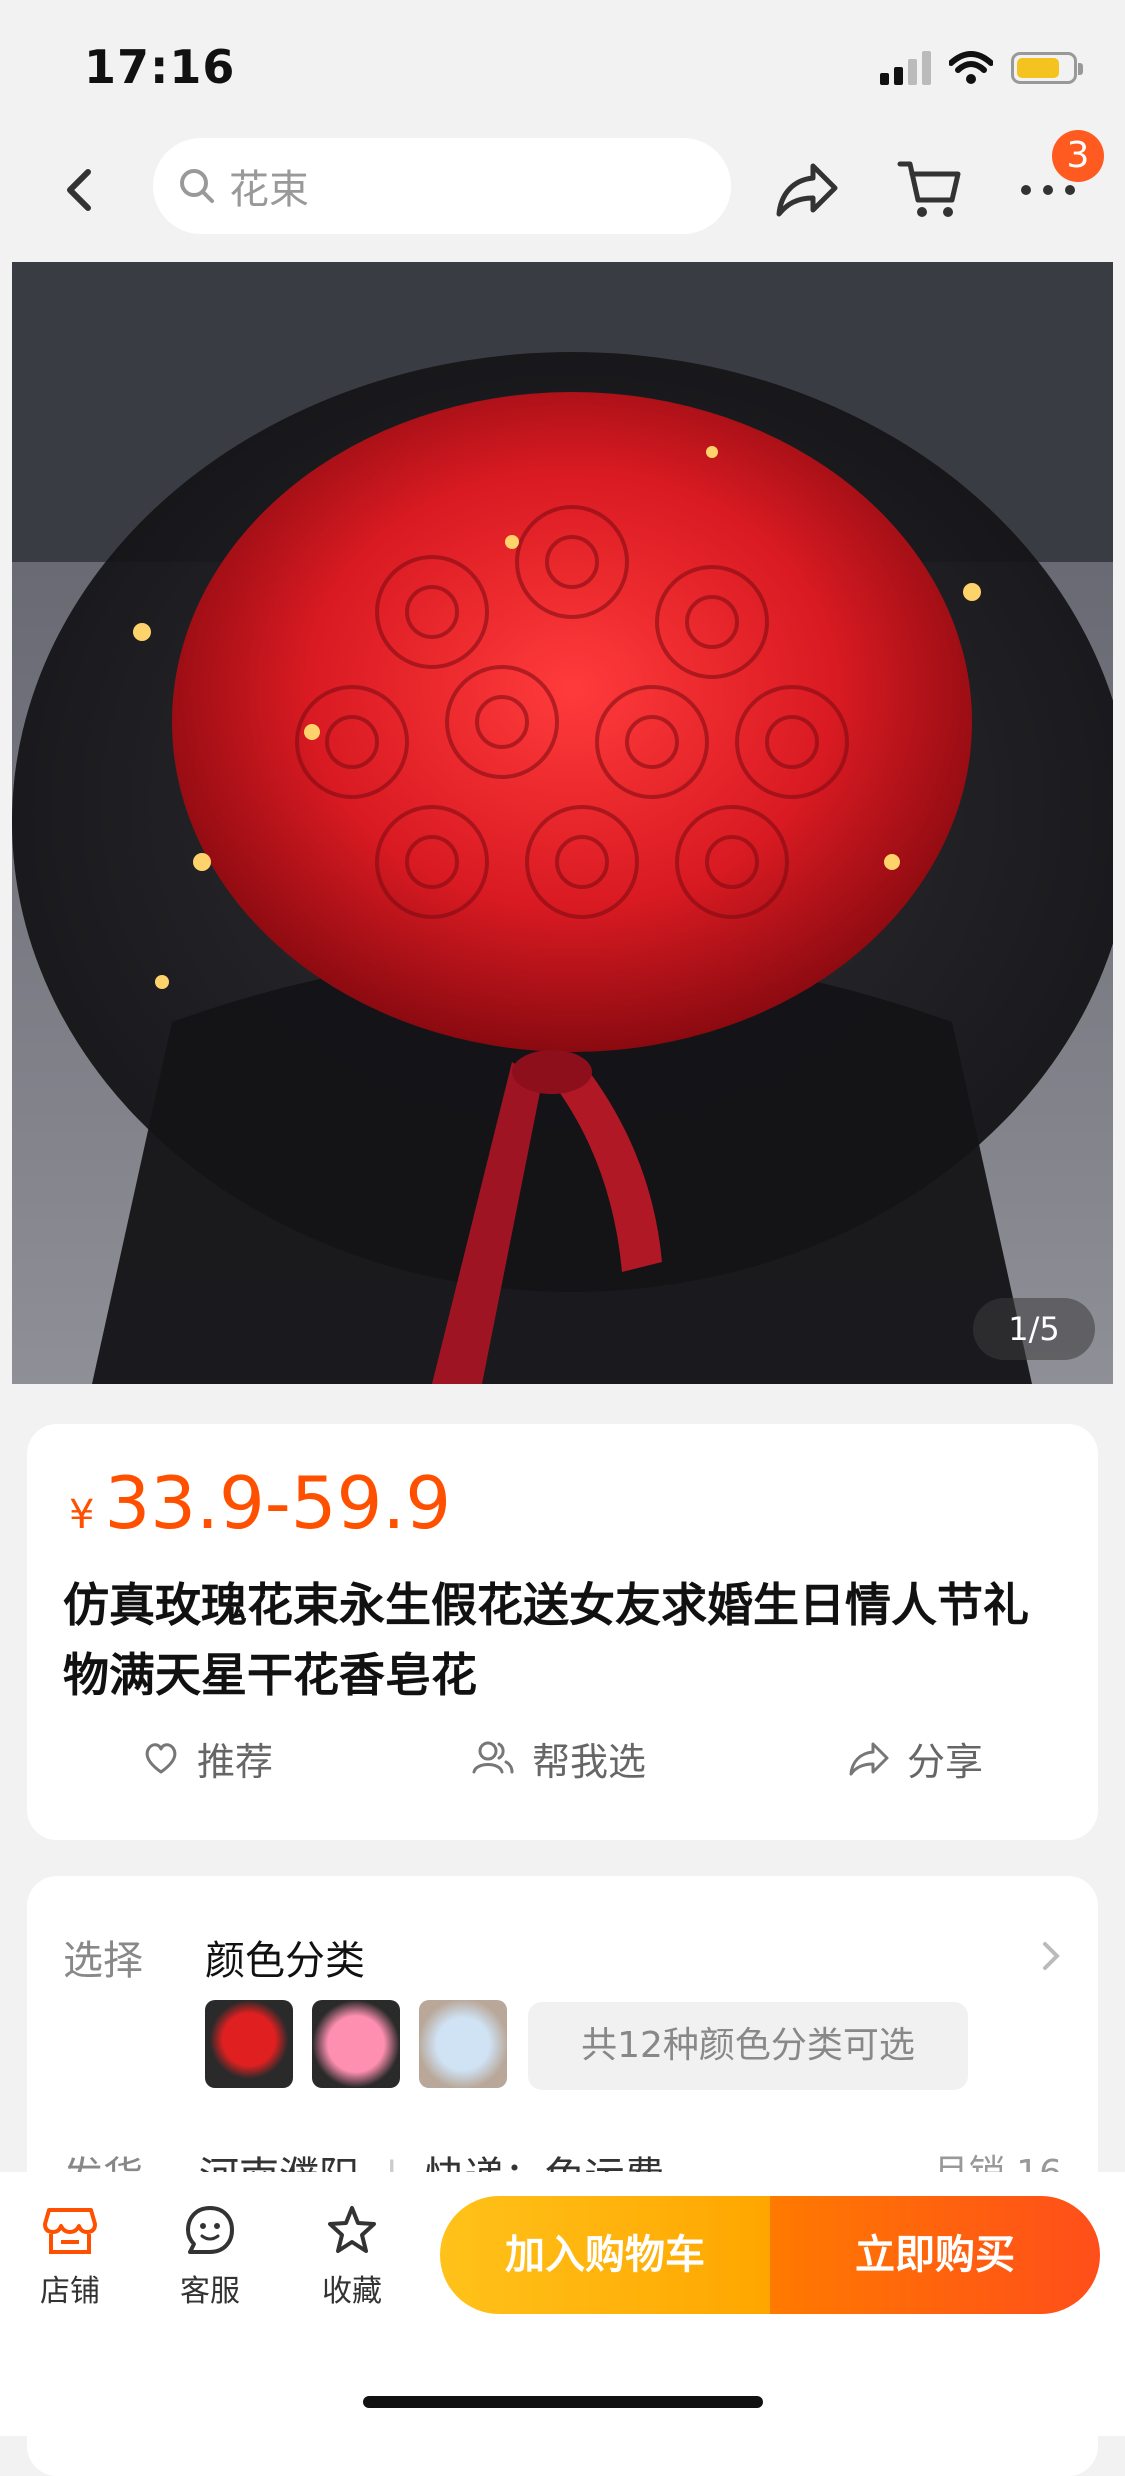 The image size is (1125, 2476). Describe the element at coordinates (285, 1957) in the screenshot. I see `color-category-selector: 颜色分类` at that location.